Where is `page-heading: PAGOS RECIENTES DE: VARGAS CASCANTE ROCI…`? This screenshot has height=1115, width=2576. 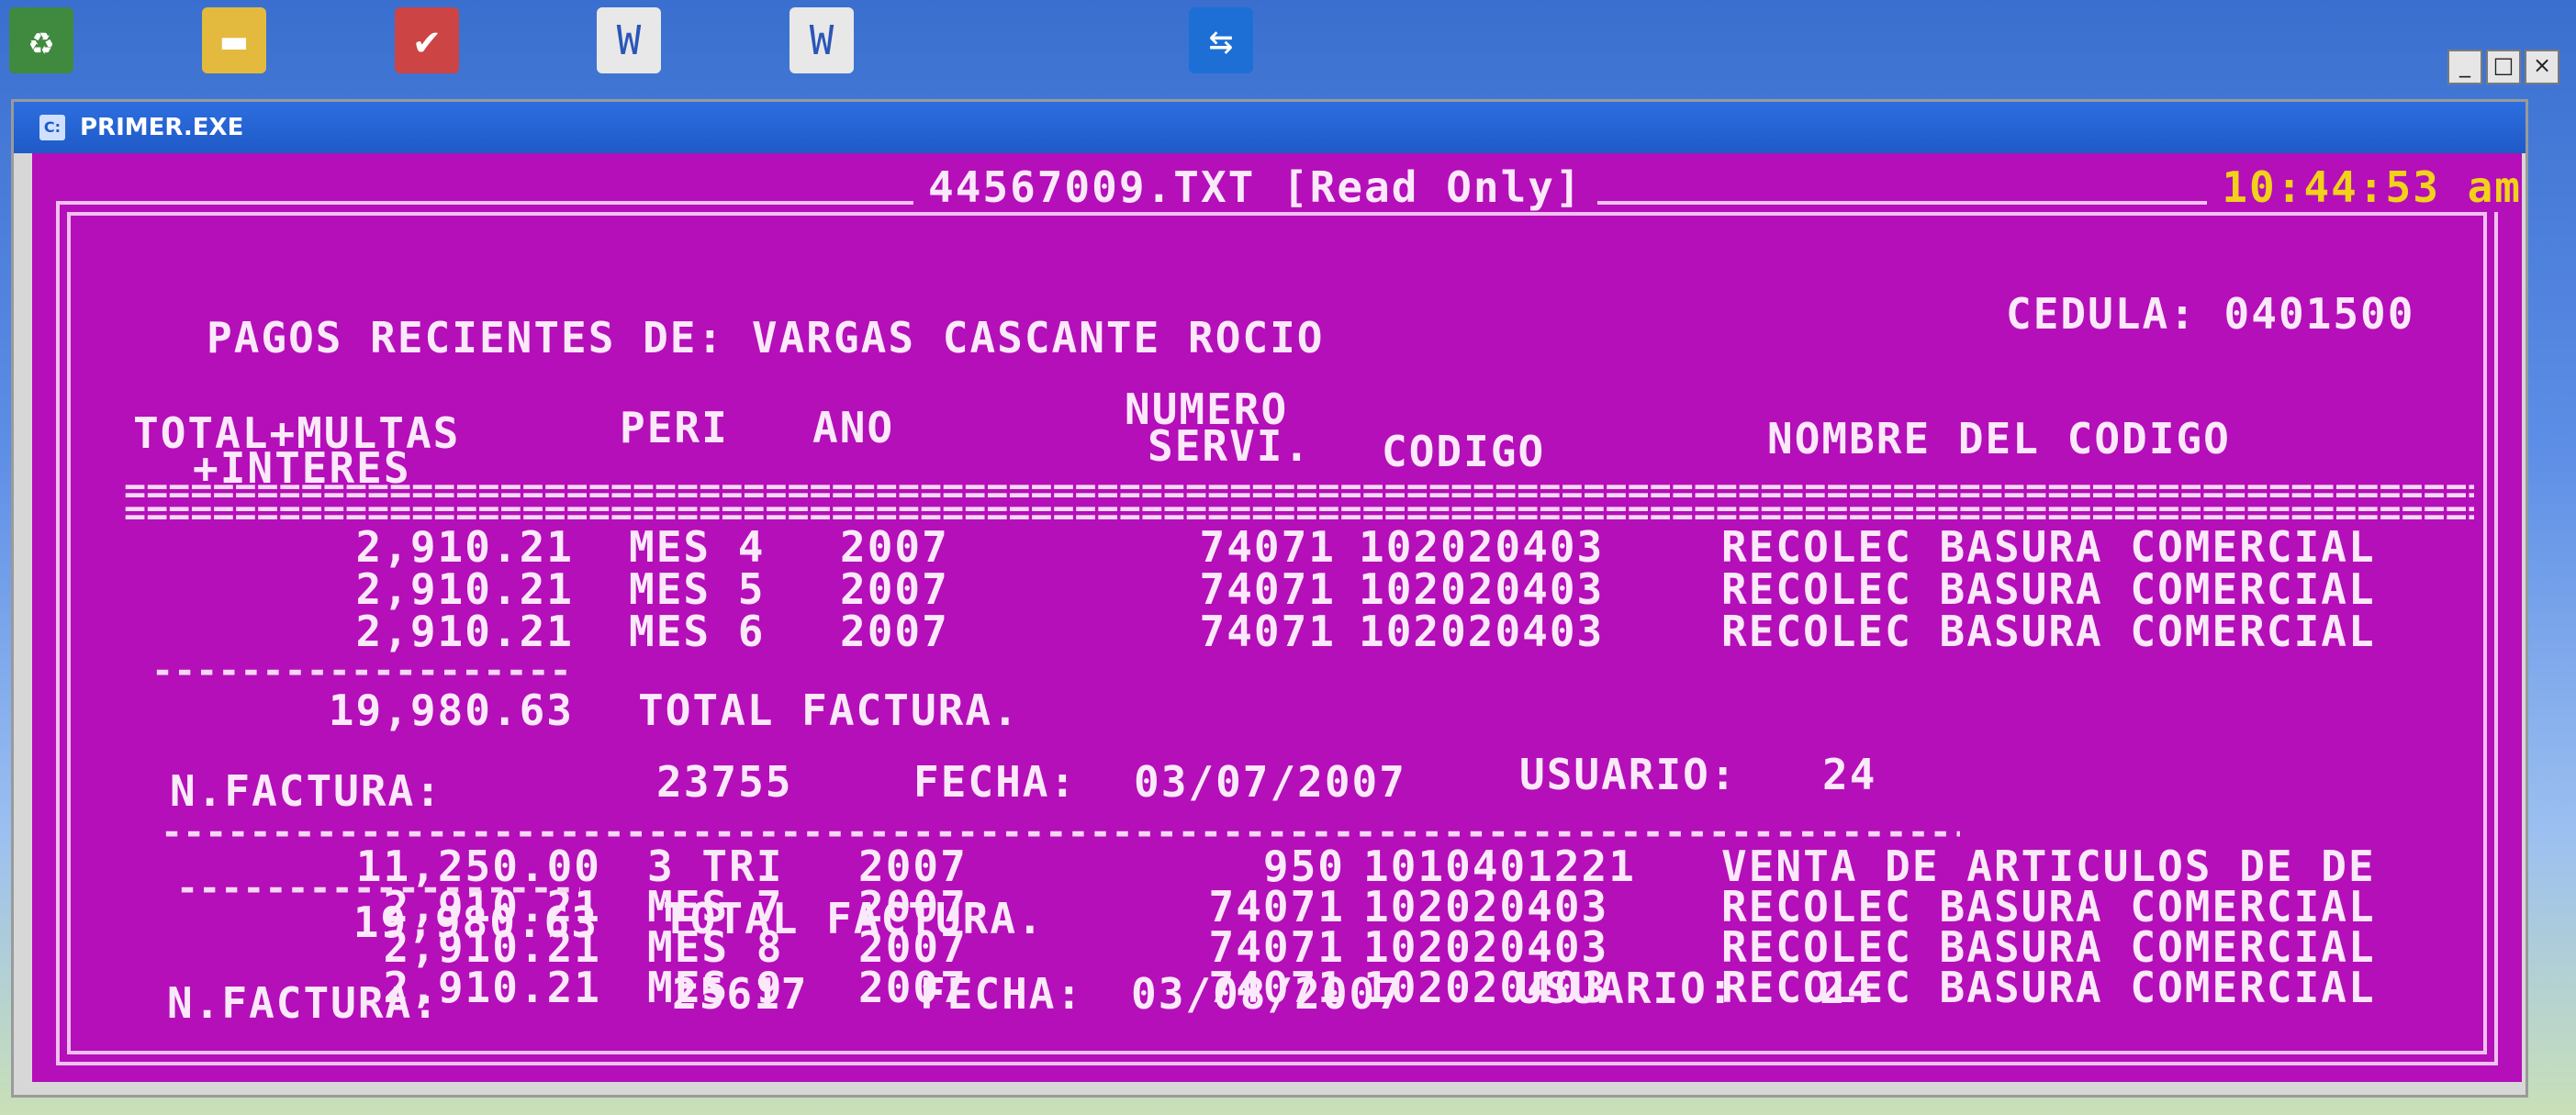
page-heading: PAGOS RECIENTES DE: VARGAS CASCANTE ROCI… is located at coordinates (766, 338).